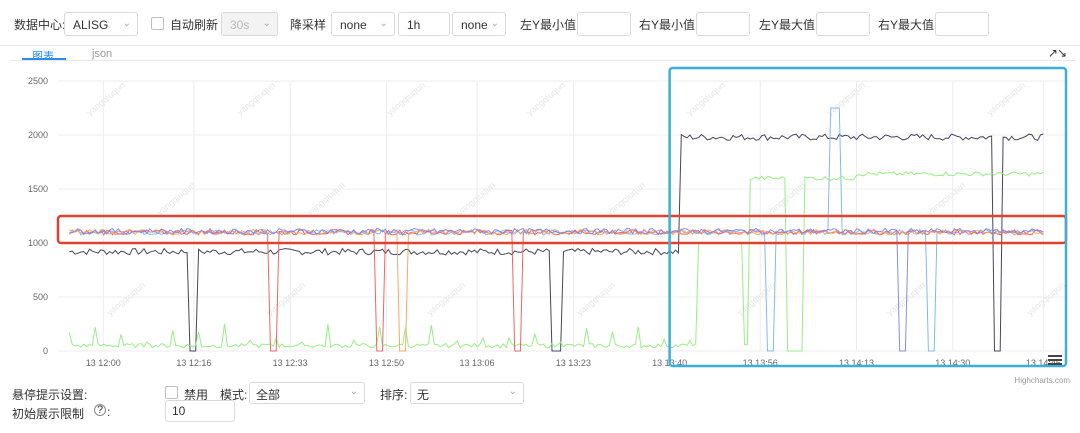  What do you see at coordinates (38, 81) in the screenshot?
I see `y-tick-label: 2500` at bounding box center [38, 81].